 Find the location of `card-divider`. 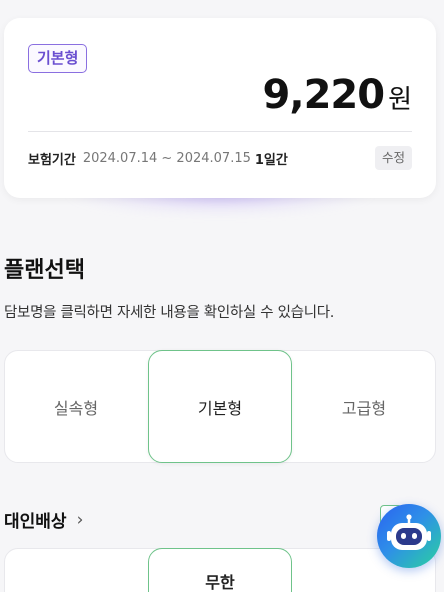

card-divider is located at coordinates (220, 131).